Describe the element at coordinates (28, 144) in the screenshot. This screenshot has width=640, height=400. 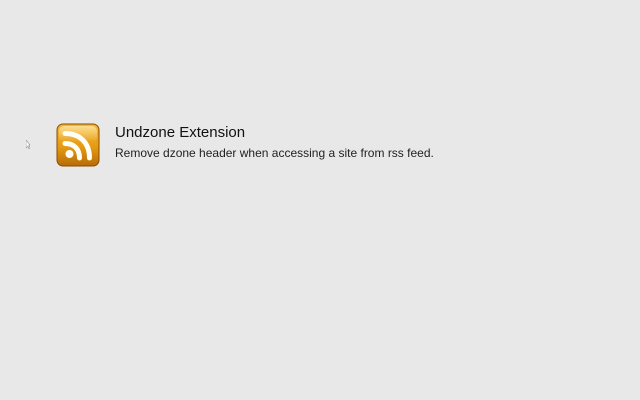
I see `mouse-cursor-icon` at that location.